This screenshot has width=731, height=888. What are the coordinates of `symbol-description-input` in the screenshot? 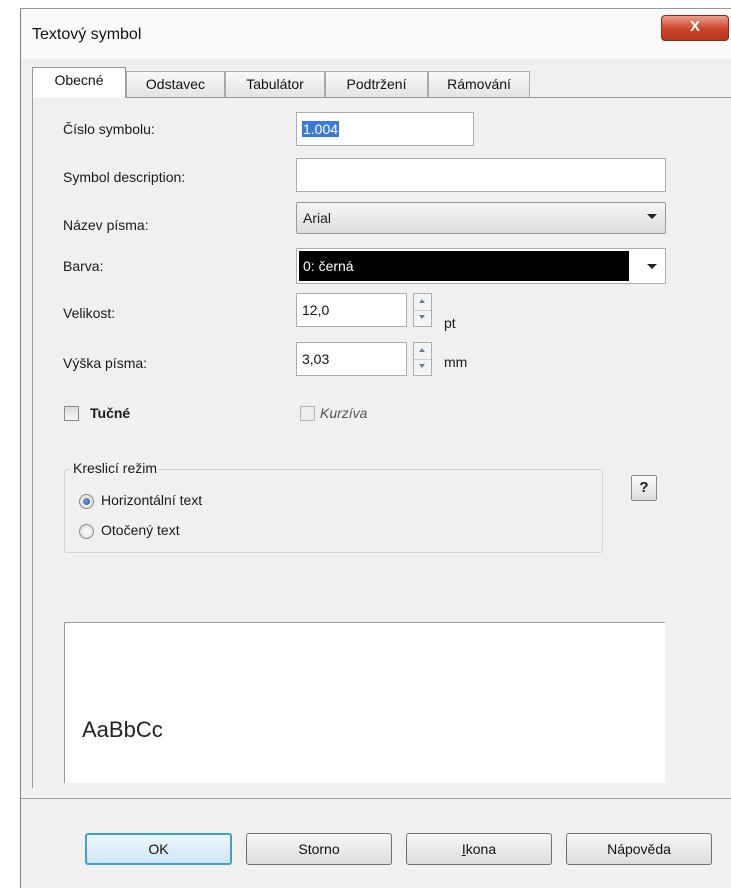 It's located at (481, 175).